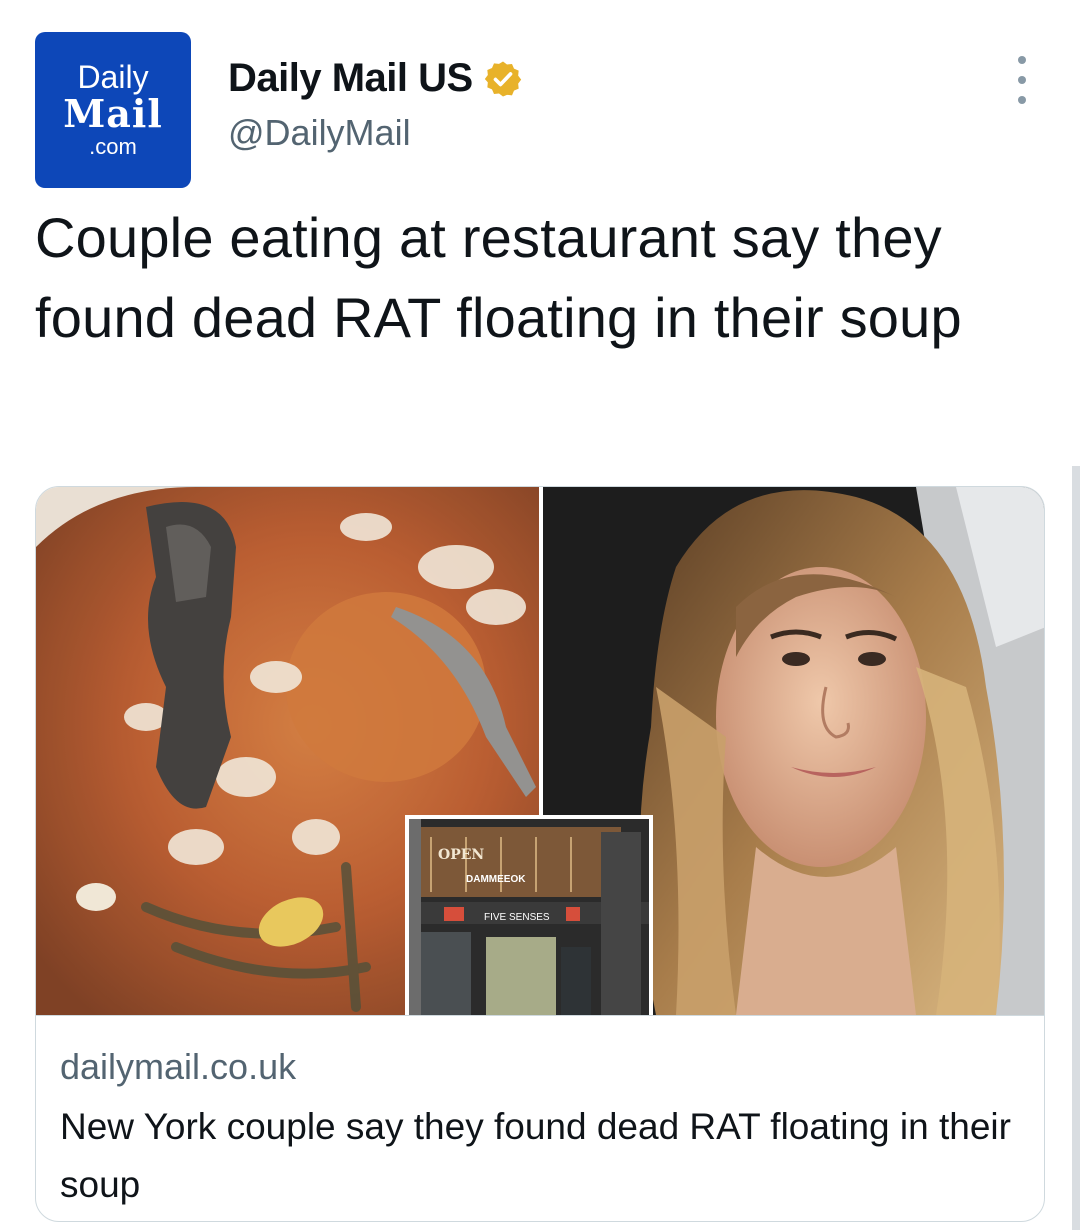  Describe the element at coordinates (517, 917) in the screenshot. I see `inset-sign-senses: FIVE SENSES` at that location.